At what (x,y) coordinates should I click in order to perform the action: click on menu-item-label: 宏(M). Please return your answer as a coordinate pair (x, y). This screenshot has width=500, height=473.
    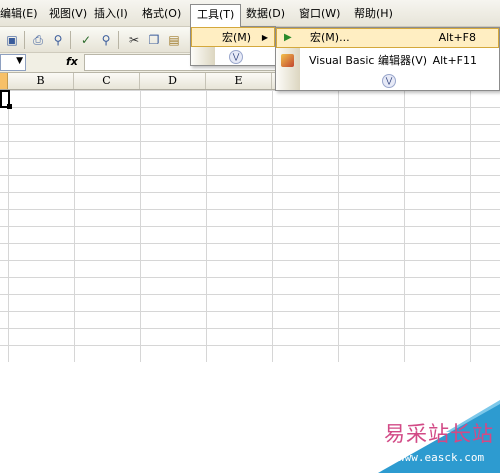
    Looking at the image, I should click on (237, 37).